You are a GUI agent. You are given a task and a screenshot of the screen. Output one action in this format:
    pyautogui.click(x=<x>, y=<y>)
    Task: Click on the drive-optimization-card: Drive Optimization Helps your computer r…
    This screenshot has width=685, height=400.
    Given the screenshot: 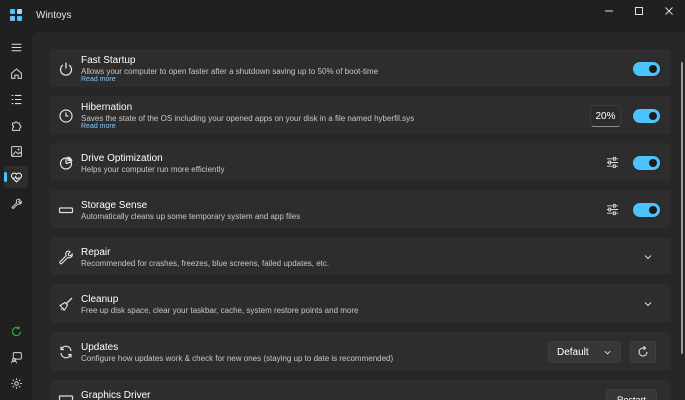 What is the action you would take?
    pyautogui.click(x=360, y=162)
    